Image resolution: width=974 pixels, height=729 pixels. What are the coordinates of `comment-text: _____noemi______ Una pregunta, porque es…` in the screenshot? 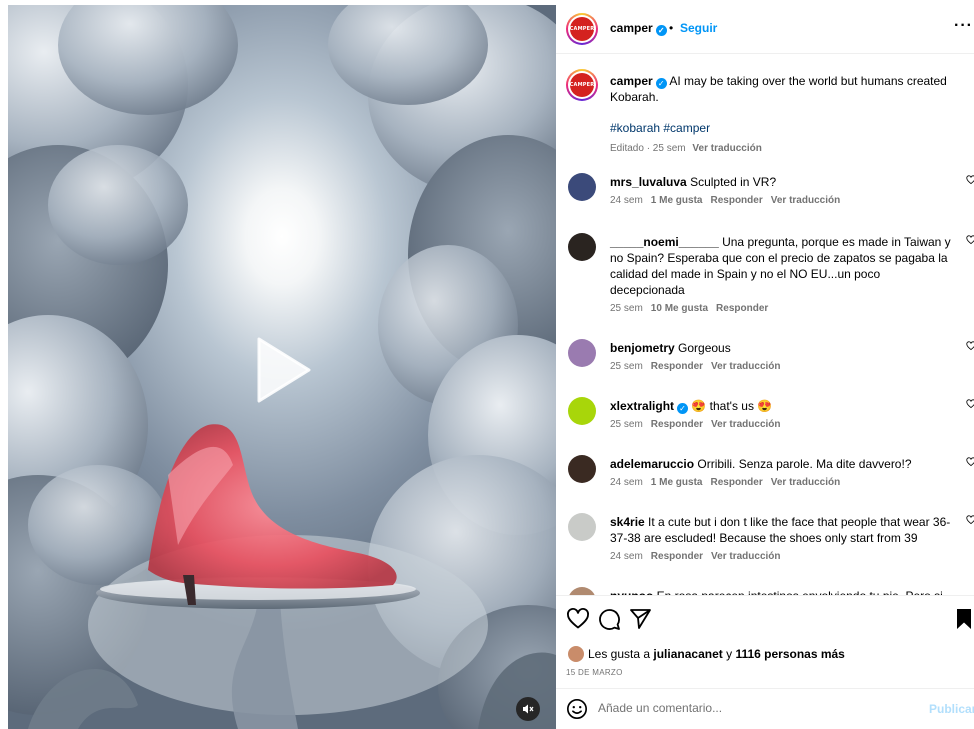 It's located at (784, 266).